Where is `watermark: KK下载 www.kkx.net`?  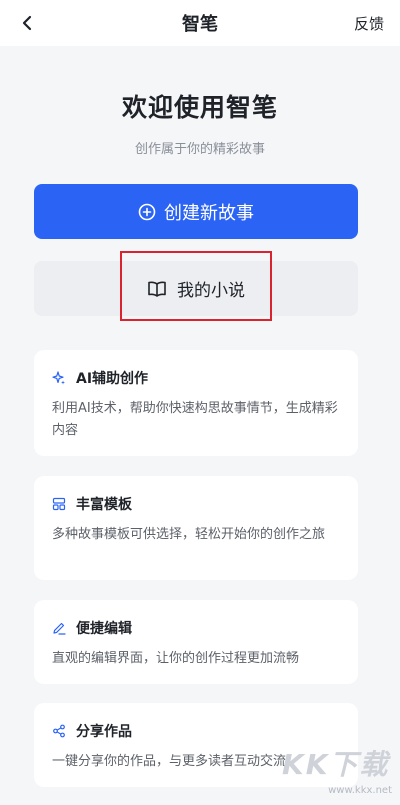
watermark: KK下载 www.kkx.net is located at coordinates (337, 771).